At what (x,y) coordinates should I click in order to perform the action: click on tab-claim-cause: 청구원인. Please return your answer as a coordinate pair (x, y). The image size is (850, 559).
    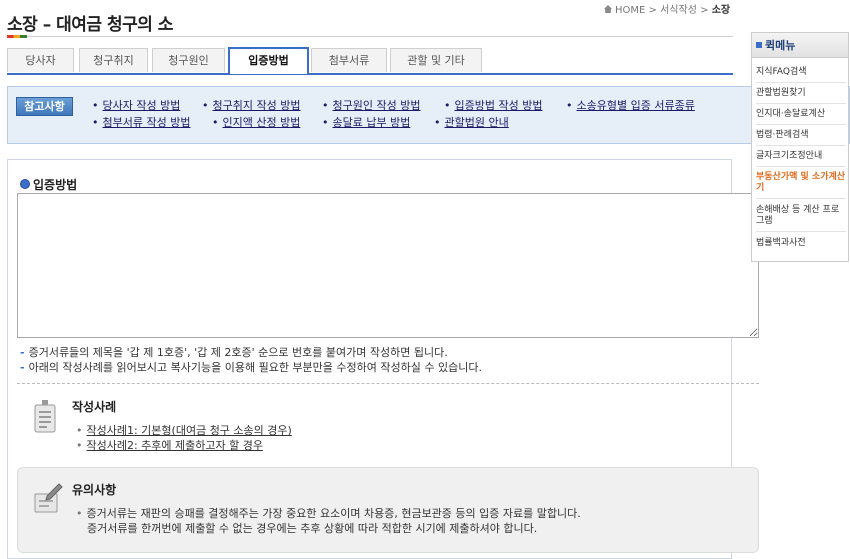
    Looking at the image, I should click on (188, 60).